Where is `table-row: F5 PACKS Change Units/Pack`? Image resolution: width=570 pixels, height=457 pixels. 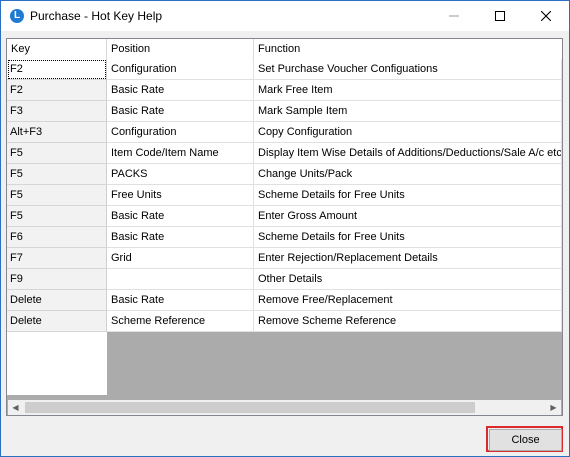 table-row: F5 PACKS Change Units/Pack is located at coordinates (284, 174).